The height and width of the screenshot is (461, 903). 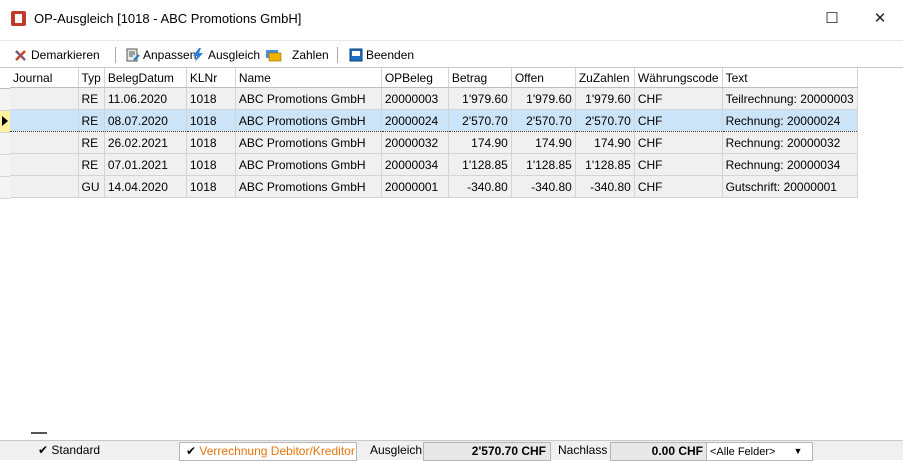 I want to click on cell-belegdatum: 11.06.2020, so click(x=145, y=98).